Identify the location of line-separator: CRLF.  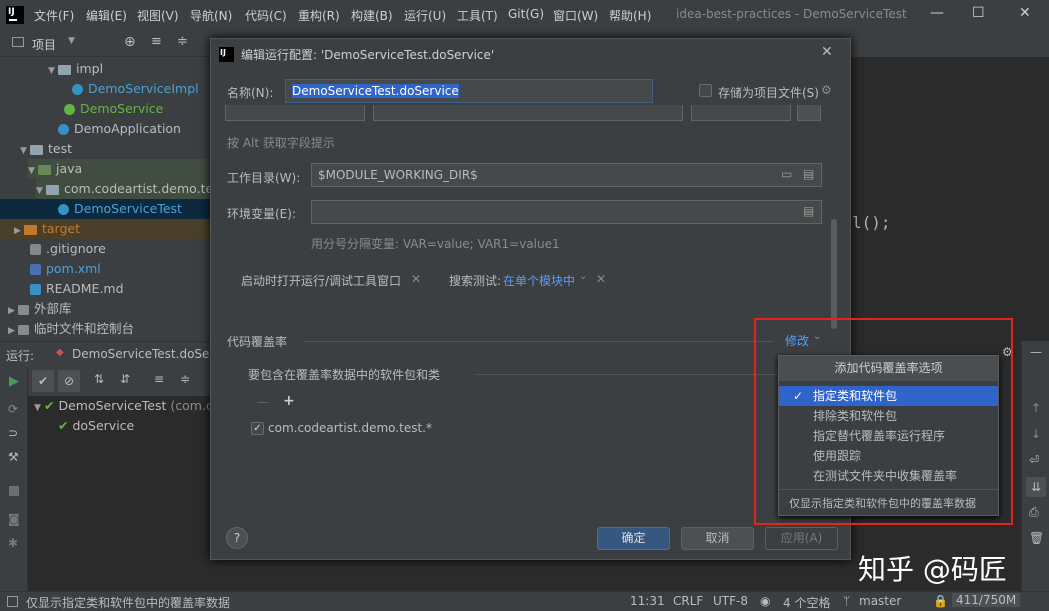
(688, 601).